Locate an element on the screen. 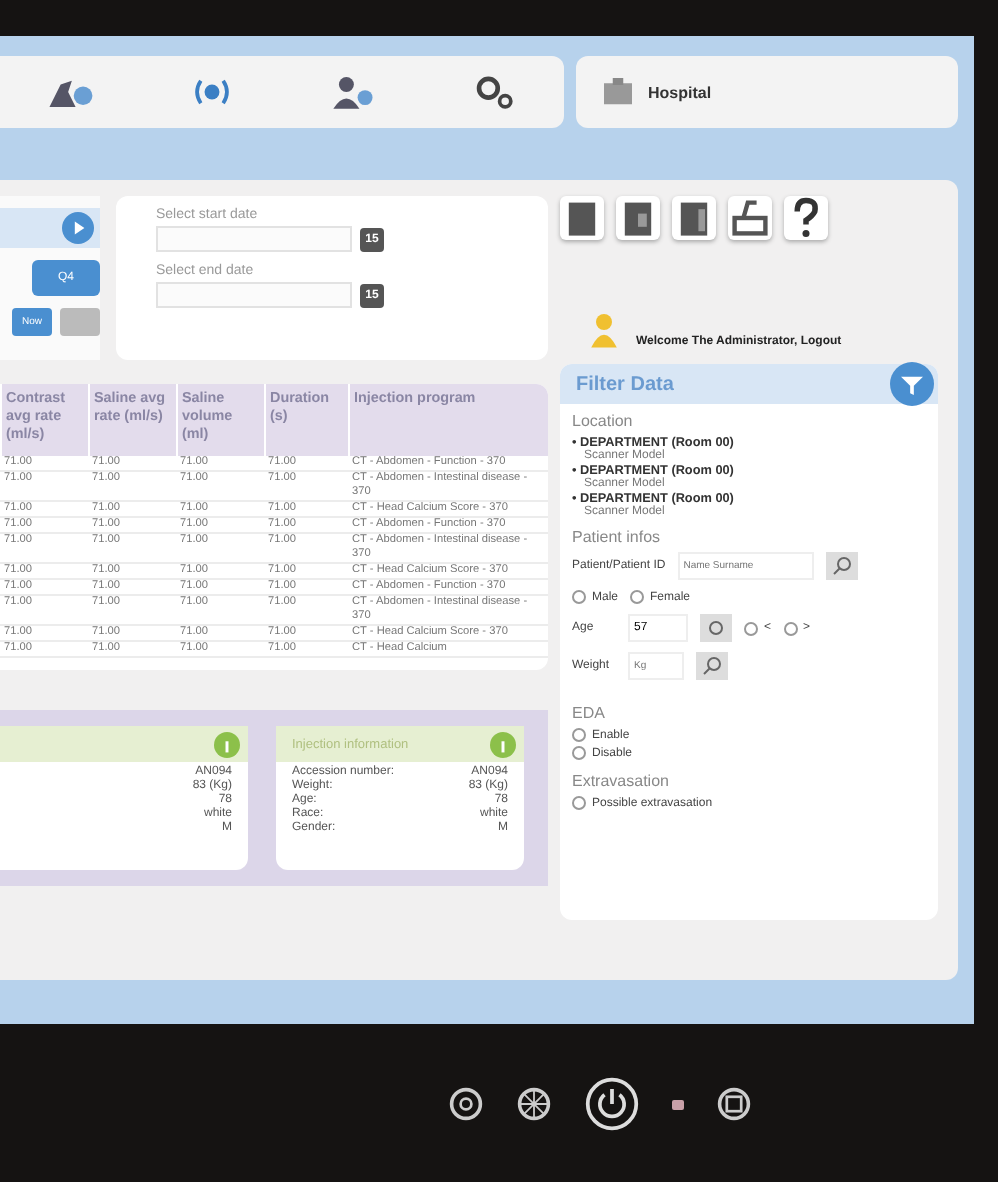  play-icon is located at coordinates (78, 228).